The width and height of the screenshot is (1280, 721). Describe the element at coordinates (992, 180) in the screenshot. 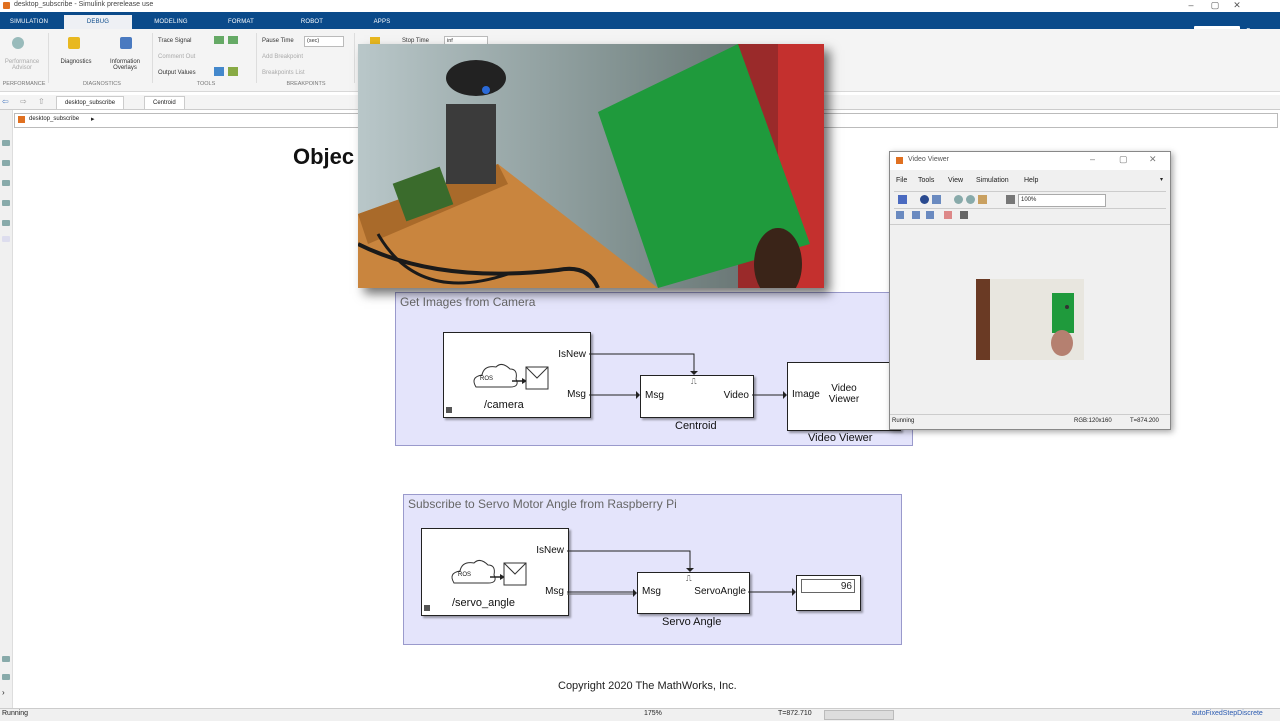

I see `menu-simulation: Simulation` at that location.